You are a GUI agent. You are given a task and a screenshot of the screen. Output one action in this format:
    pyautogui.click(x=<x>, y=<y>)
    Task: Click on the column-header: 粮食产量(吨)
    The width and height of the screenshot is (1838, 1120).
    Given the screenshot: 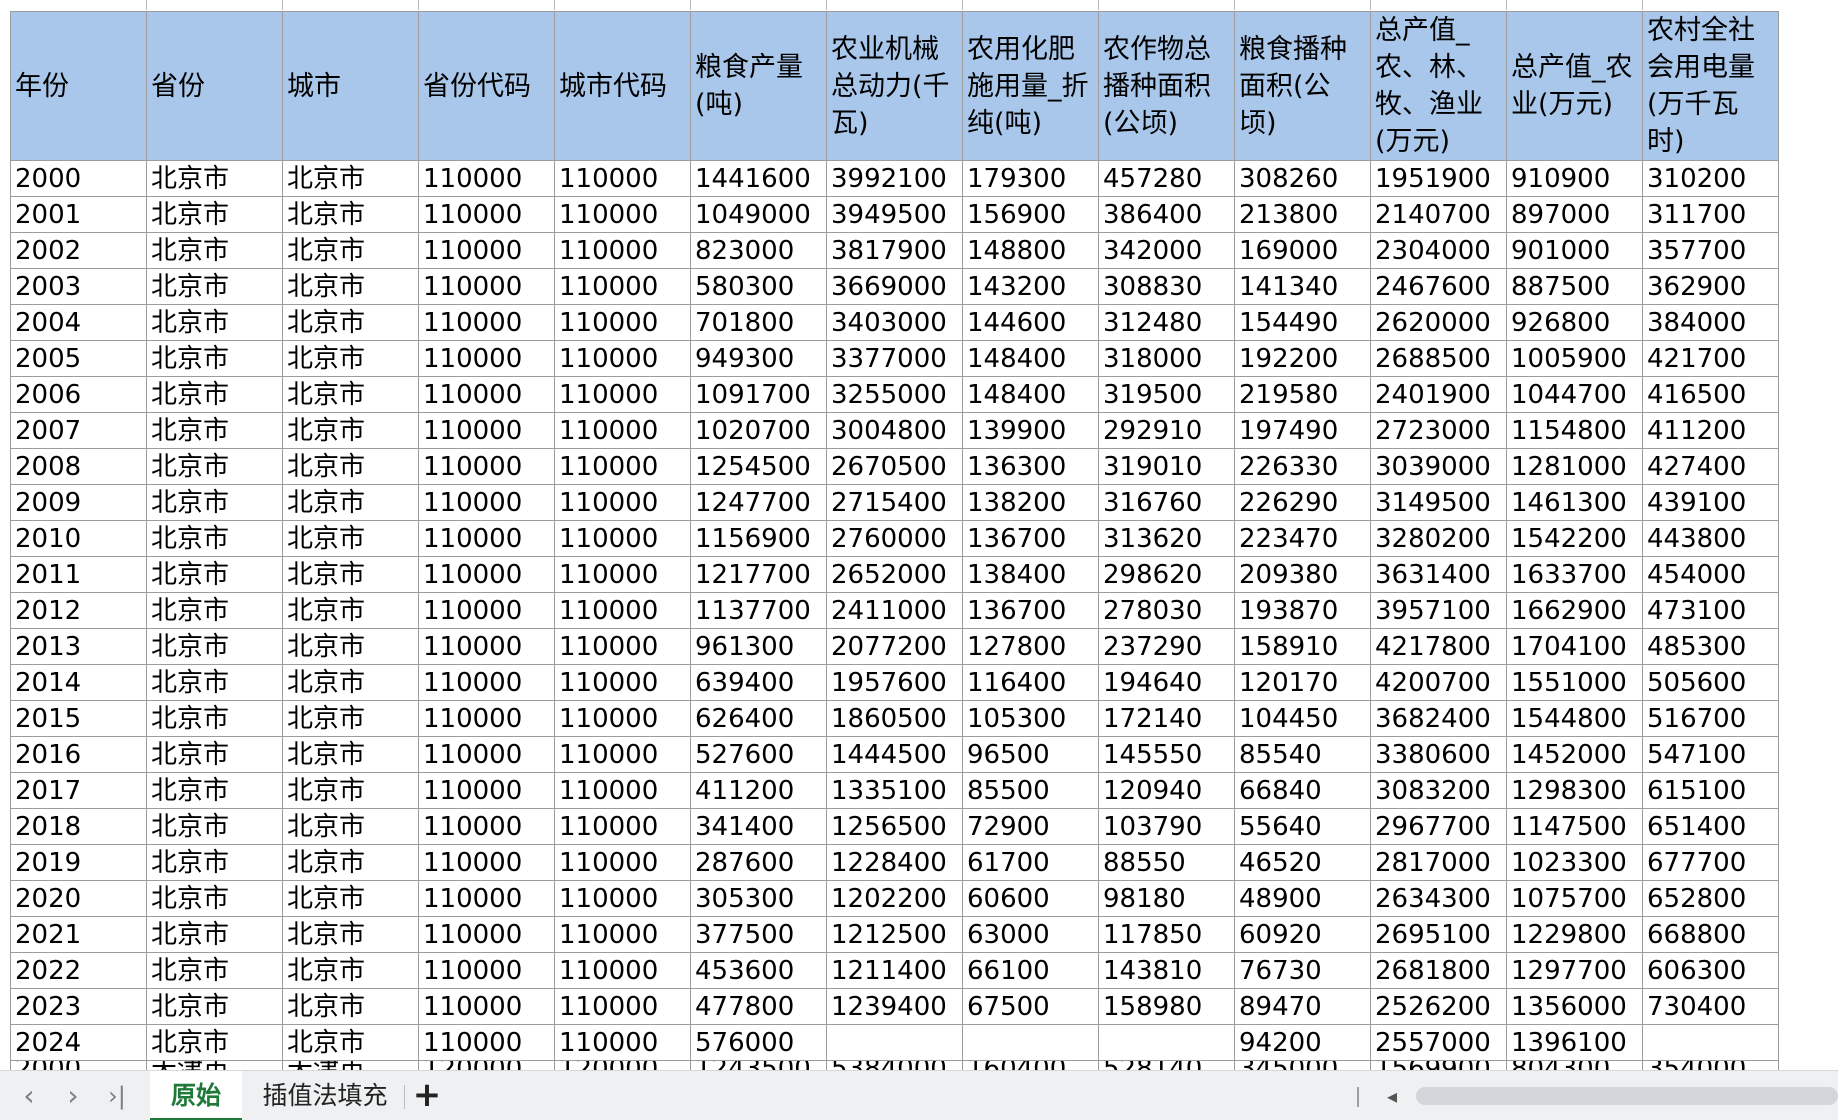 What is the action you would take?
    pyautogui.click(x=758, y=86)
    